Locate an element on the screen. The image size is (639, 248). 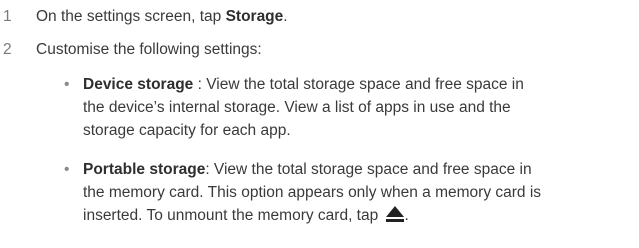
step-text: Customise the following settings: is located at coordinates (149, 49).